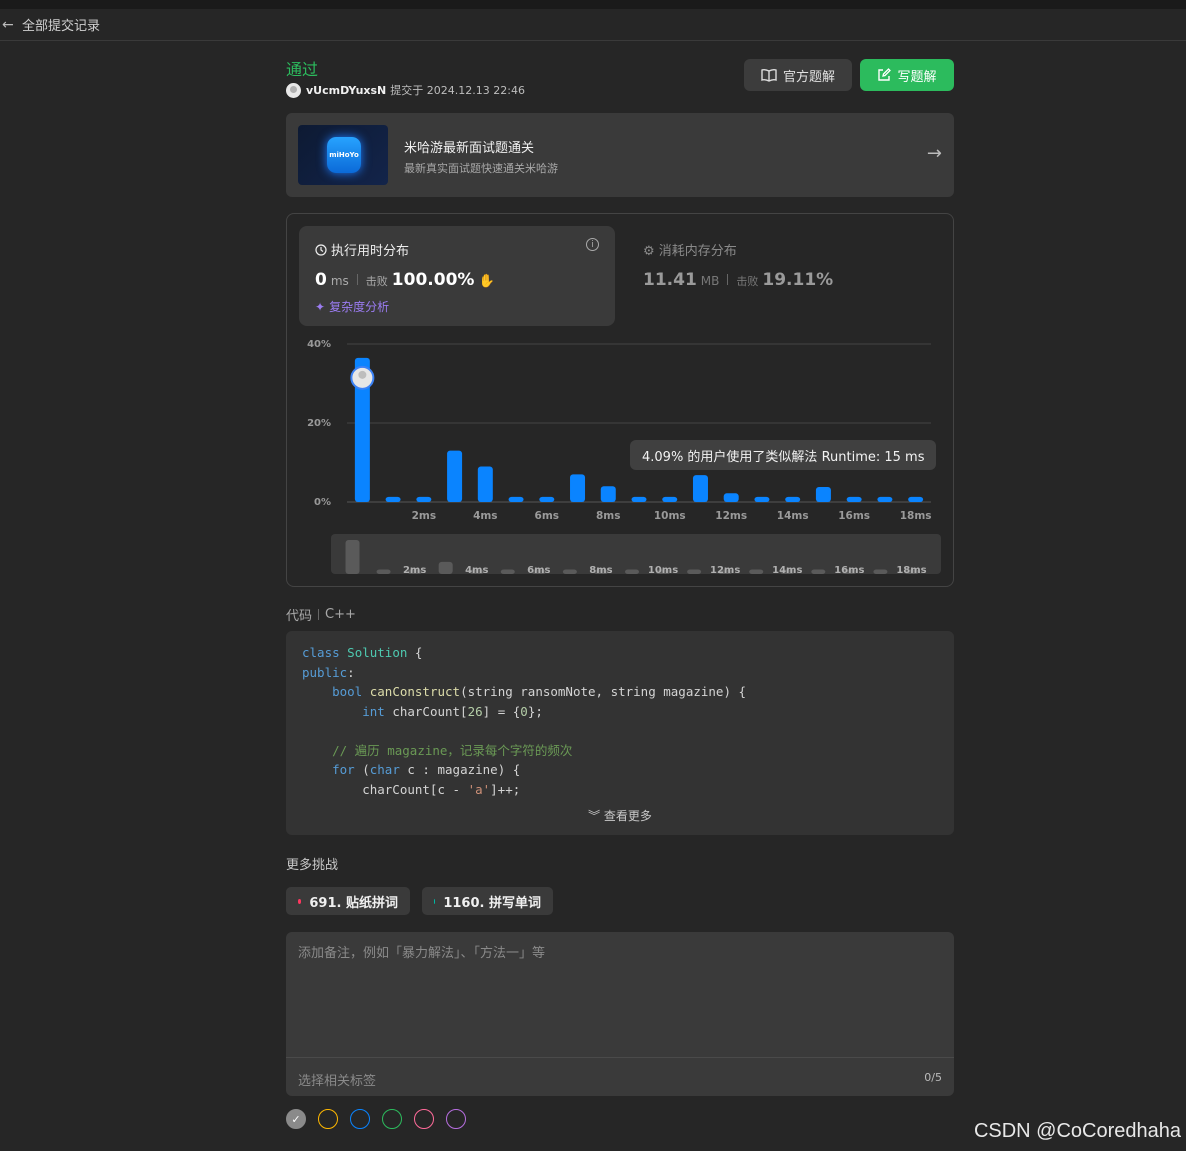 The width and height of the screenshot is (1186, 1151). I want to click on color-option-gray: ✓, so click(296, 1119).